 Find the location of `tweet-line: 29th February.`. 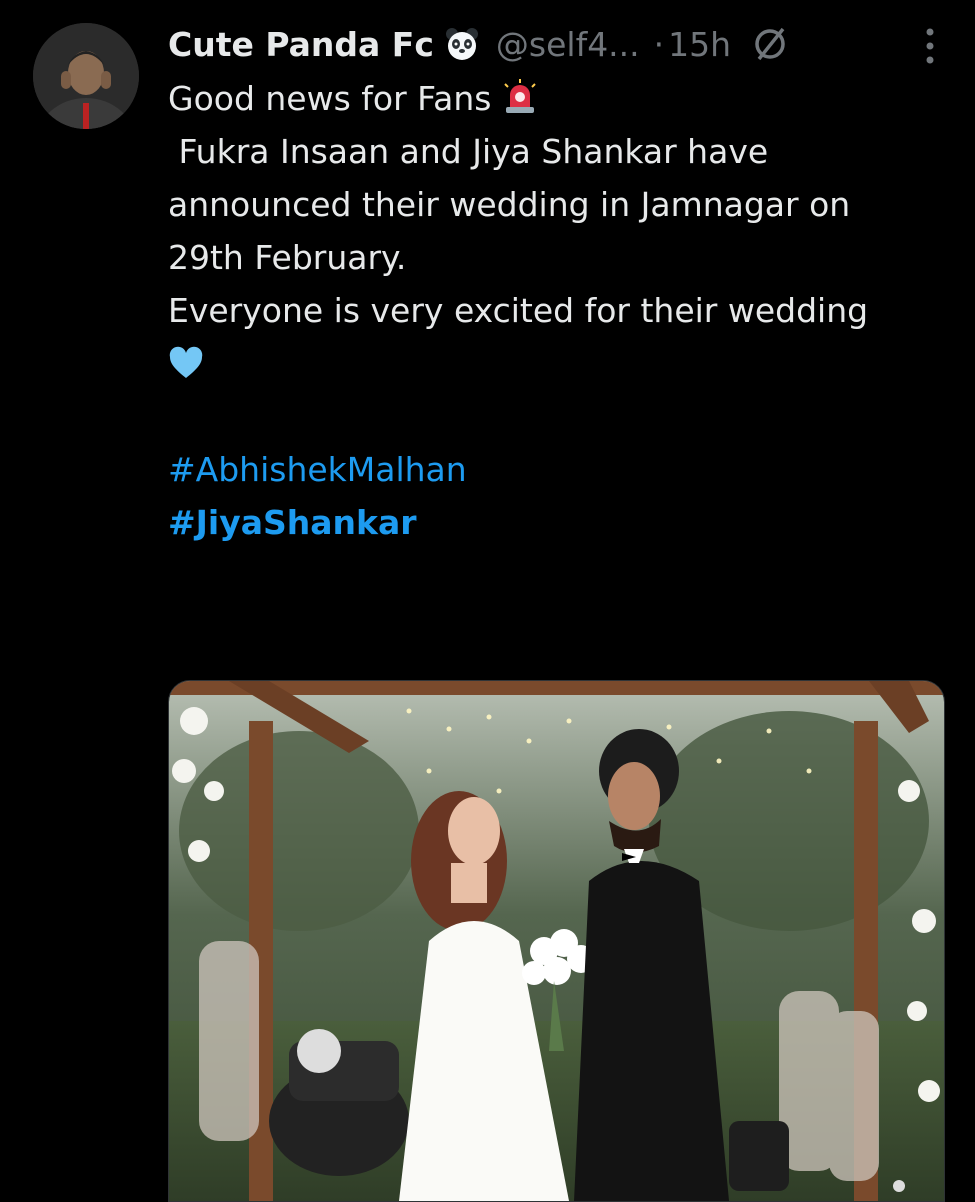

tweet-line: 29th February. is located at coordinates (287, 257).